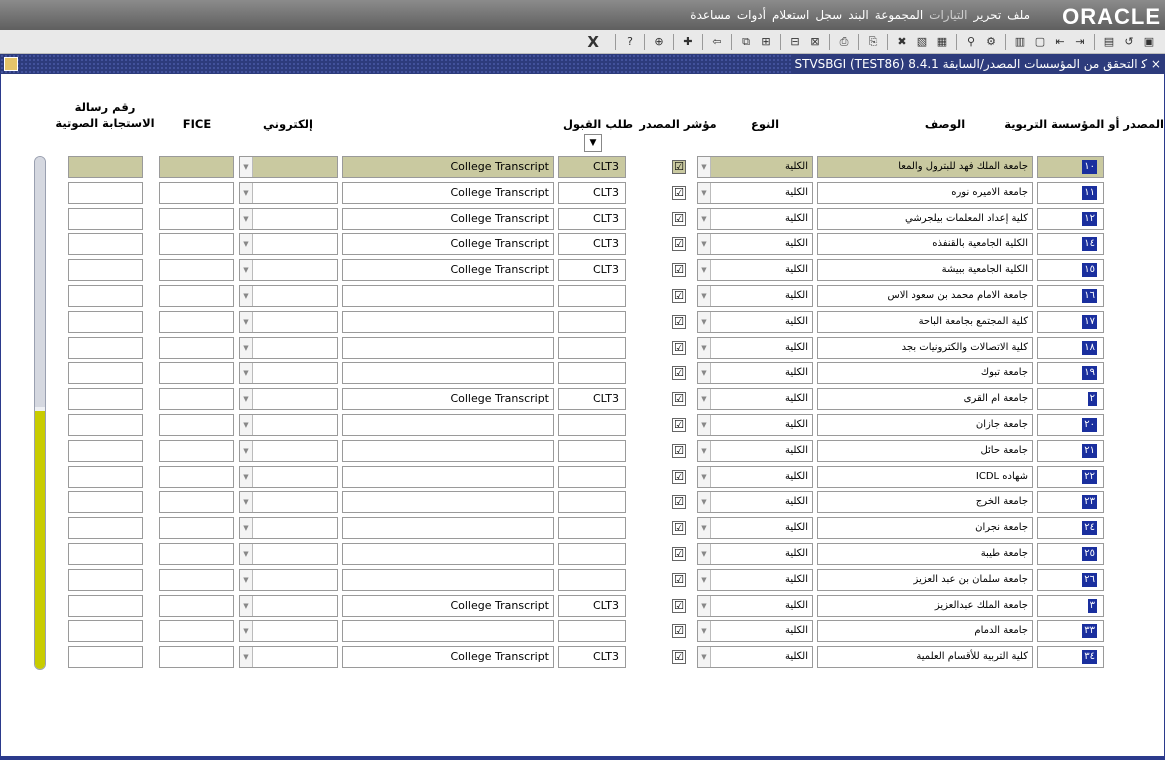 The height and width of the screenshot is (760, 1165). Describe the element at coordinates (1070, 605) in the screenshot. I see `code-field: ٣` at that location.